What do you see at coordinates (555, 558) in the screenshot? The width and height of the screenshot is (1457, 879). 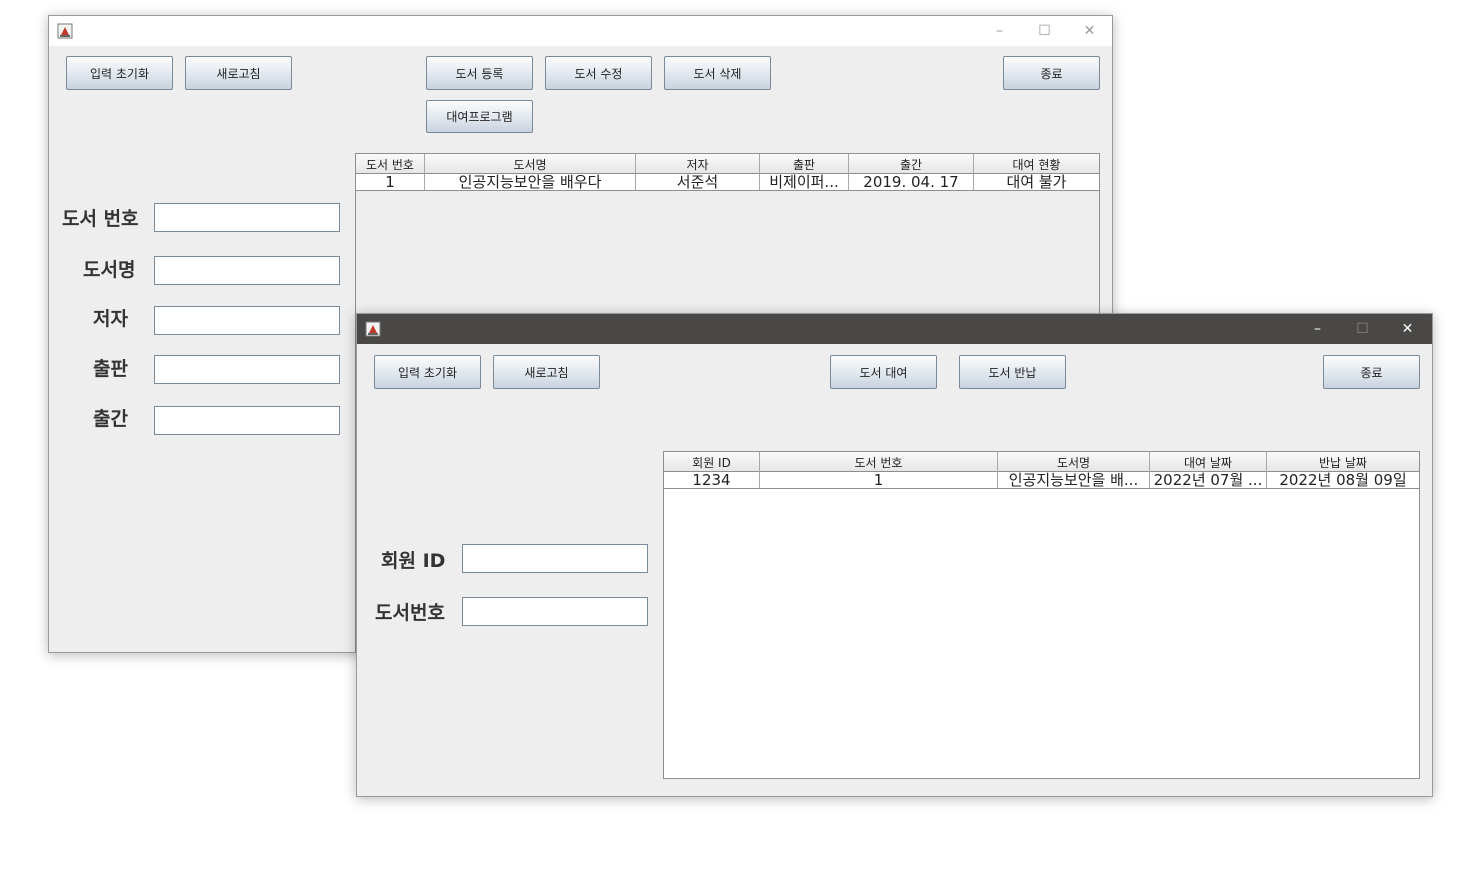 I see `member-id-field` at bounding box center [555, 558].